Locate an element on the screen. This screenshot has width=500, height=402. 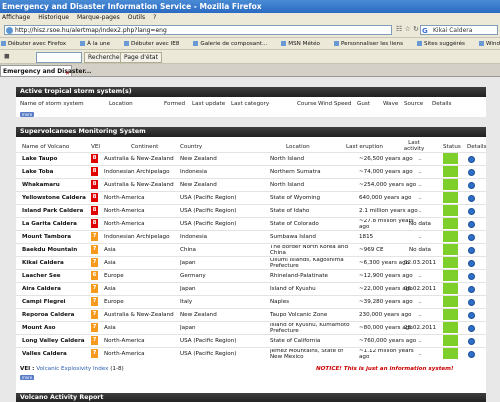
volcano-name: Lake Toba is located at coordinates (56, 172).